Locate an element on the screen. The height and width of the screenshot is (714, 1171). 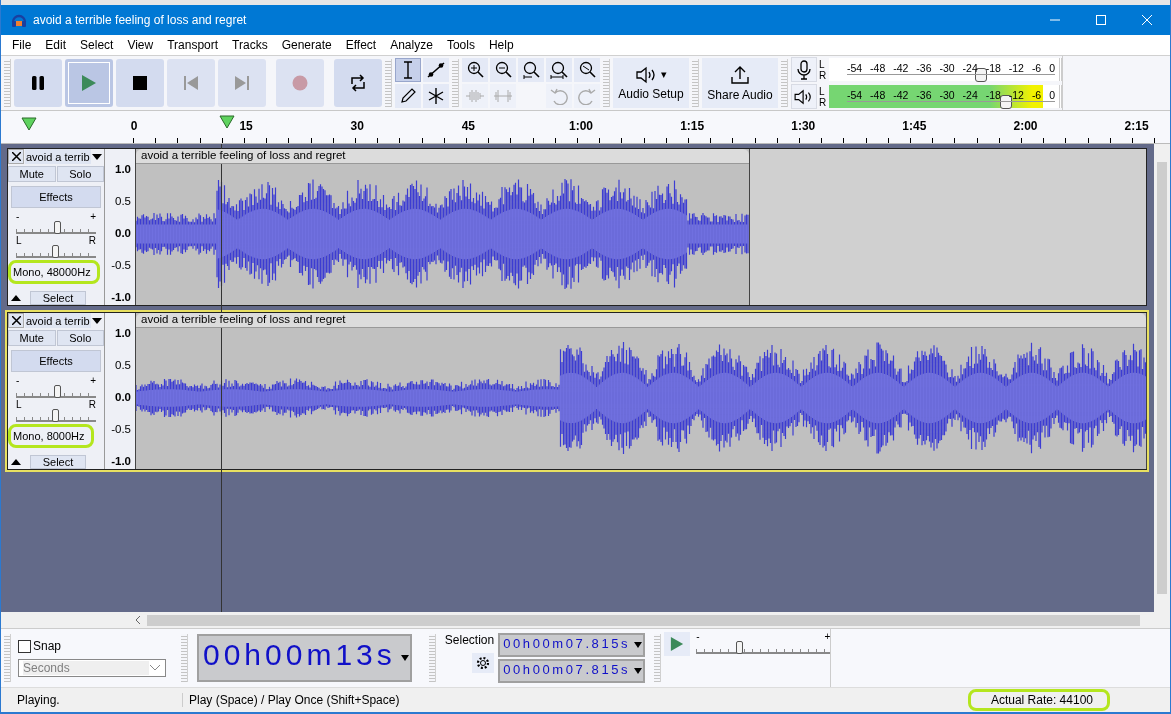
ruler-label: 1:45 is located at coordinates (914, 126).